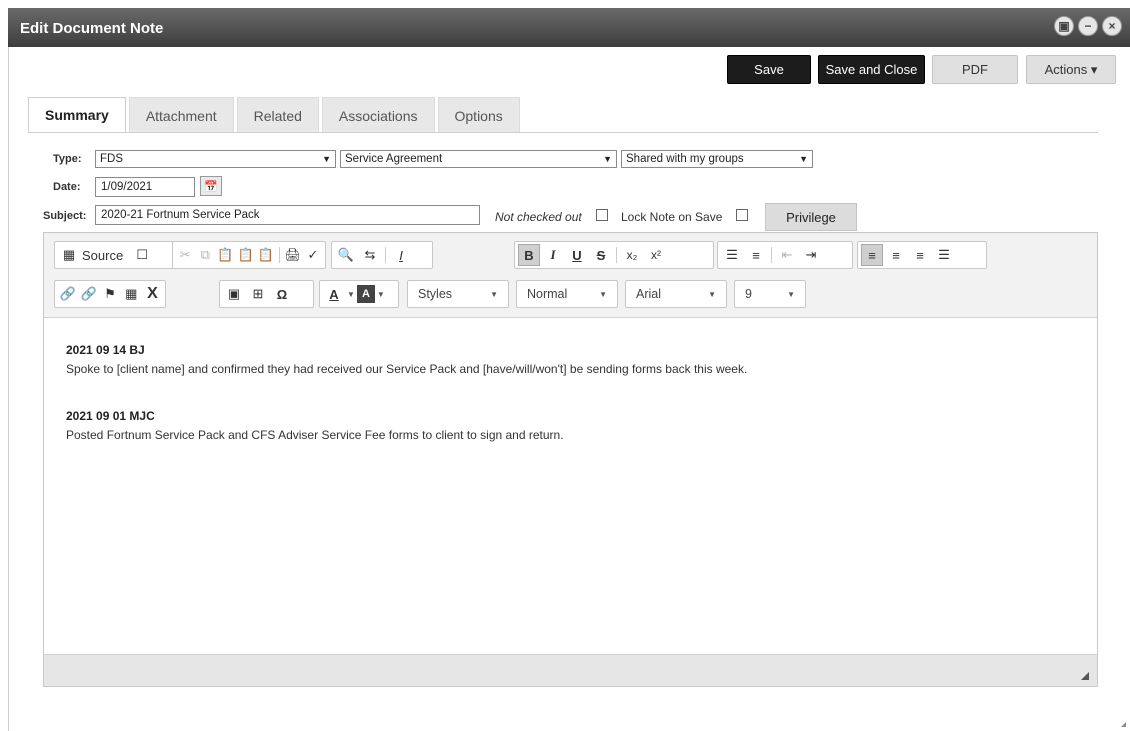  Describe the element at coordinates (365, 294) in the screenshot. I see `background-color-icon: A` at that location.